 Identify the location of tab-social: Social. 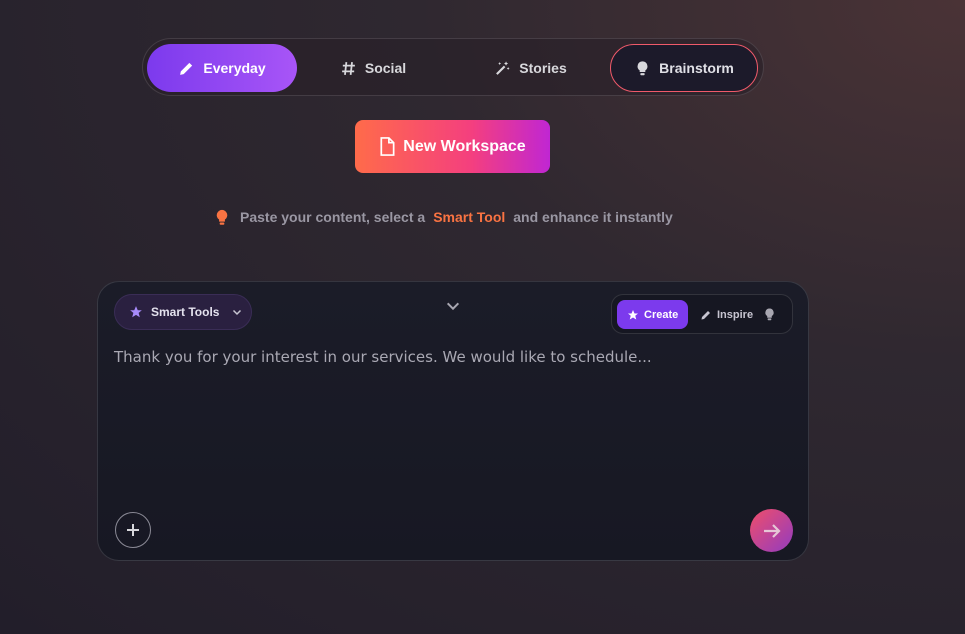
(373, 68).